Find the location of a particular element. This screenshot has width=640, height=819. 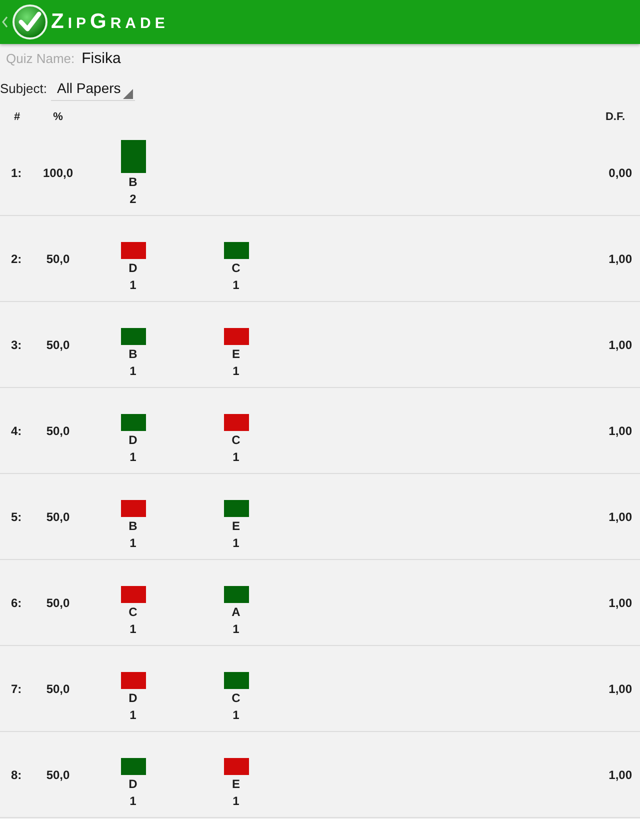

question-number: 2: is located at coordinates (17, 259).